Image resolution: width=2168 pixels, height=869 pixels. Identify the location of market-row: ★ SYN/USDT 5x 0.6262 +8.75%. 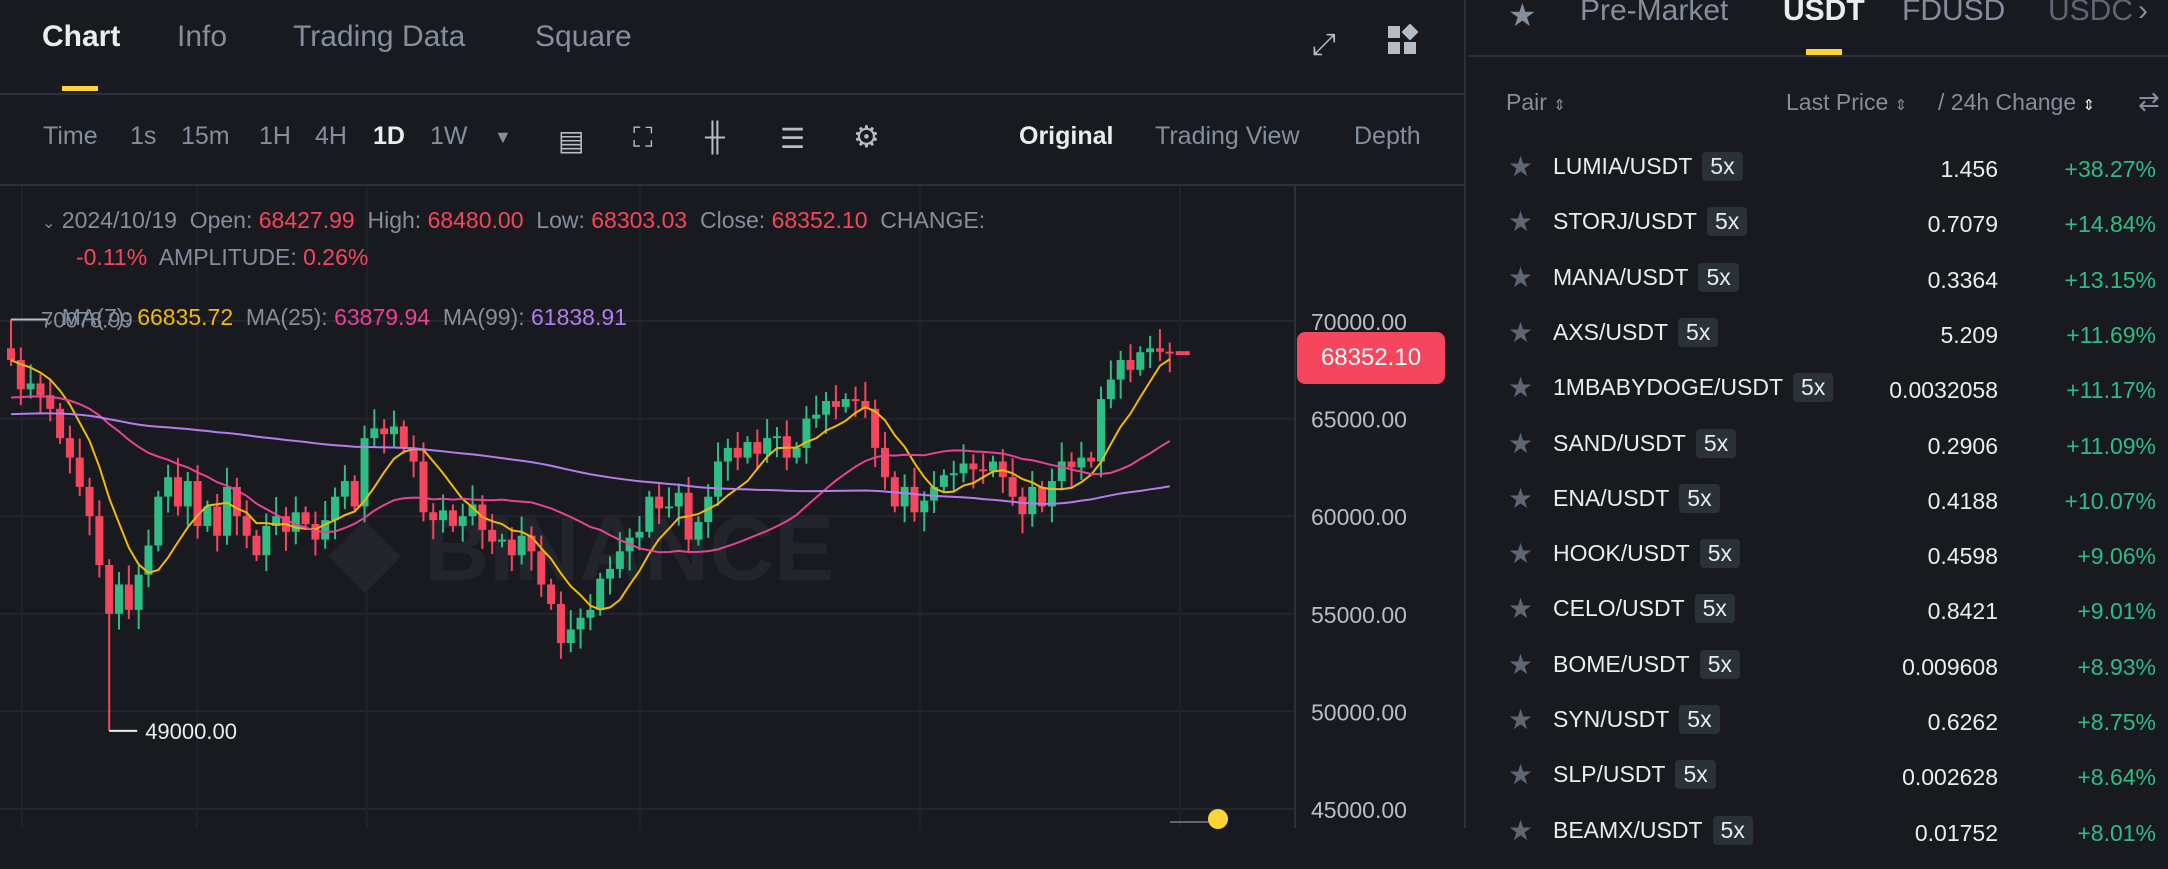
(1818, 730).